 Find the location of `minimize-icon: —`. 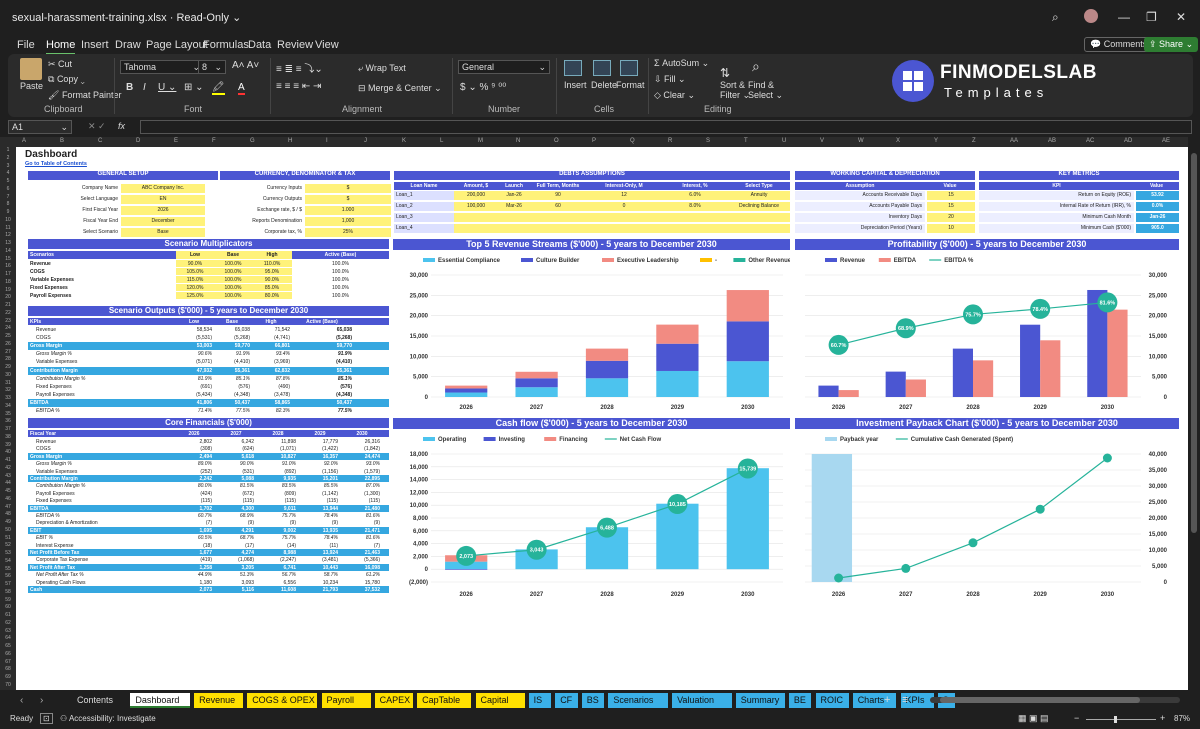

minimize-icon: — is located at coordinates (1124, 17).